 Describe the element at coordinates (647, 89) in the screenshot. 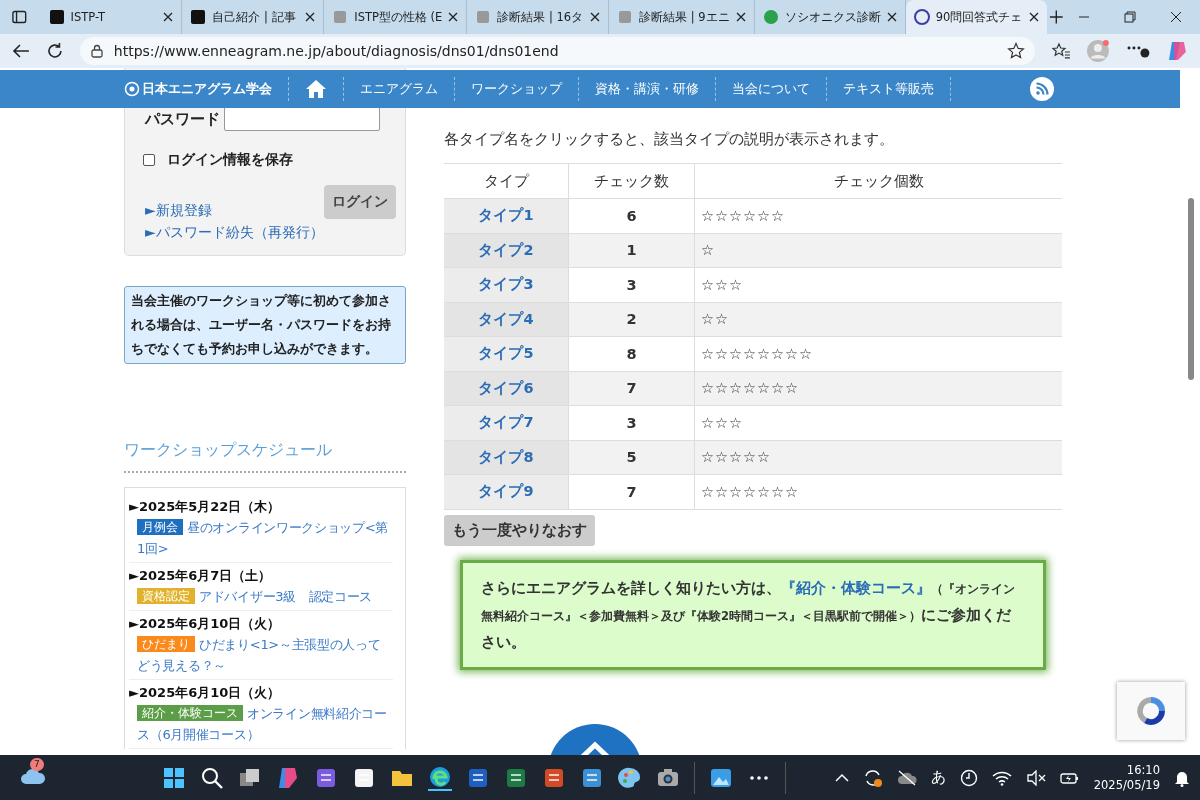

I see `nav-link: 資格・講演・研修` at that location.